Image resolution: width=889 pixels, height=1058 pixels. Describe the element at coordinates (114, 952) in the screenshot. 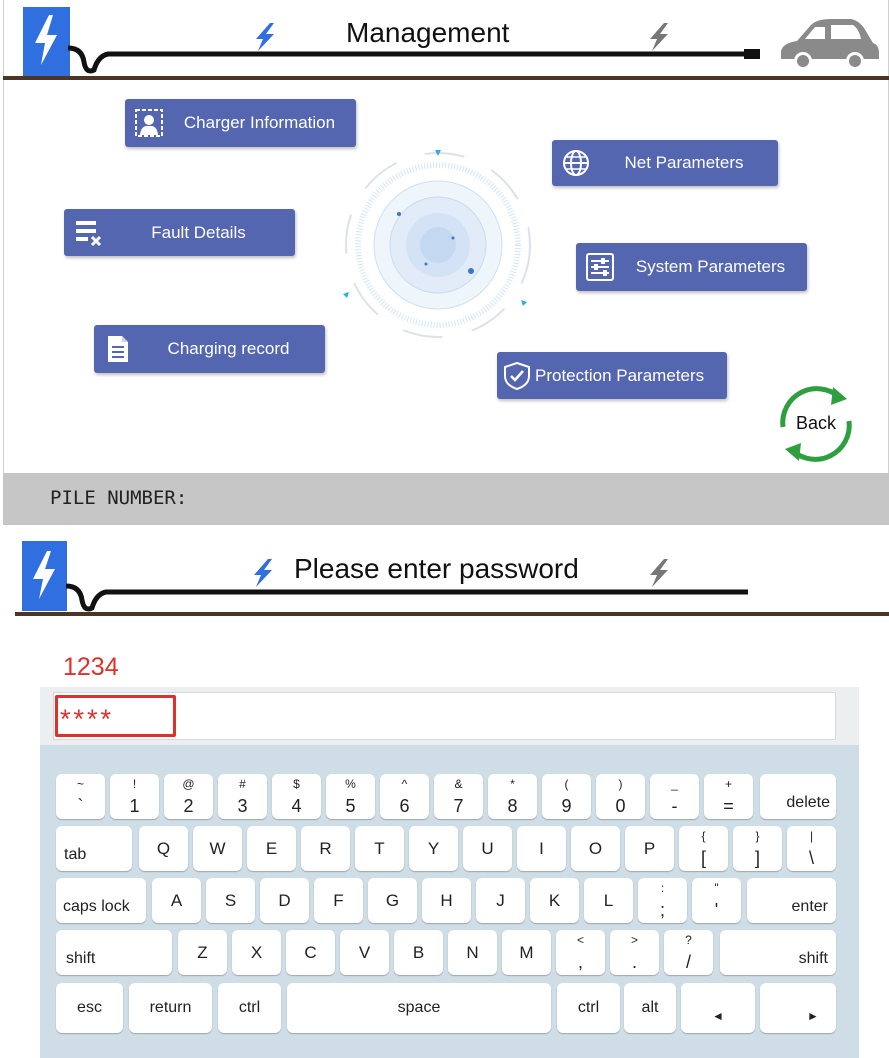

I see `key-shift-left: shift` at that location.